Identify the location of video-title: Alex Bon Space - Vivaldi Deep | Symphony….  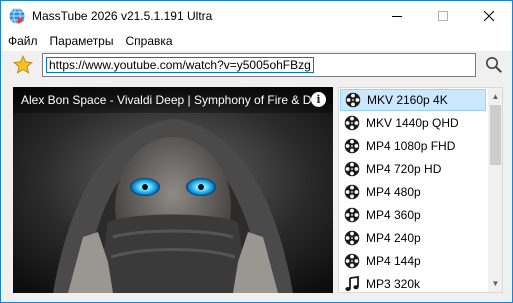
(166, 100).